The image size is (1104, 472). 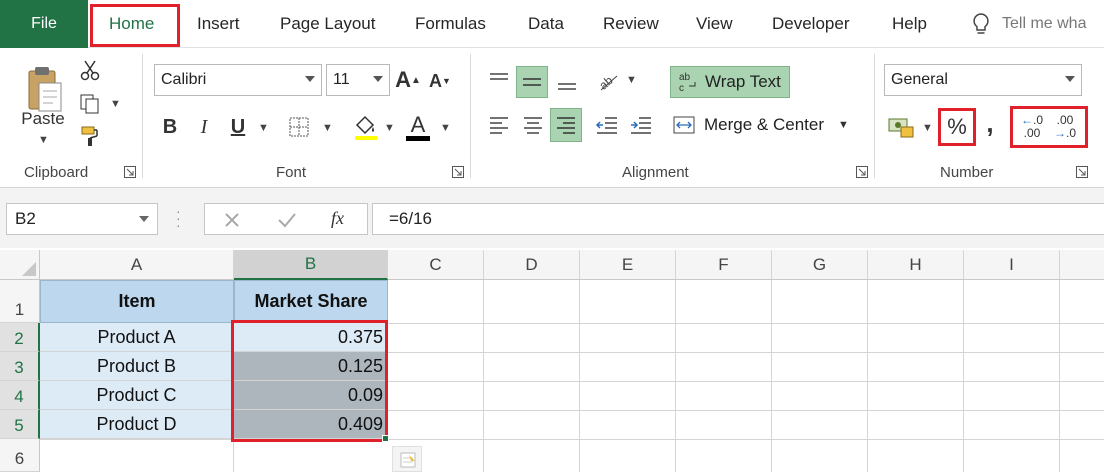 I want to click on comma-style-button: ,, so click(x=990, y=123).